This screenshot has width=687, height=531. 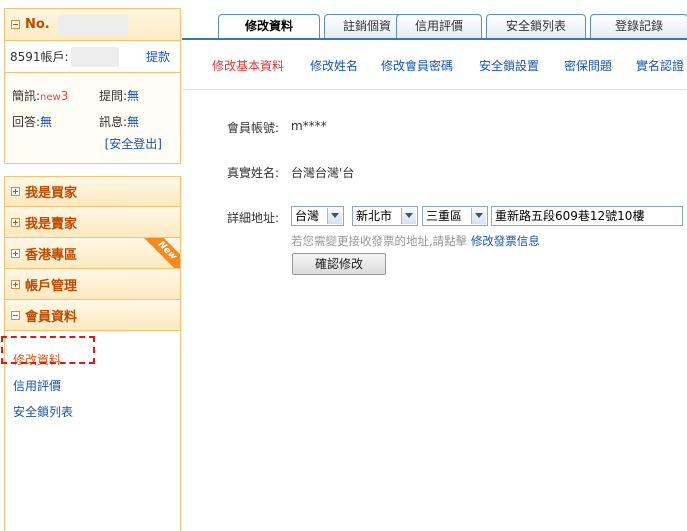 What do you see at coordinates (439, 26) in the screenshot?
I see `tab-credit-rating: 信用評價` at bounding box center [439, 26].